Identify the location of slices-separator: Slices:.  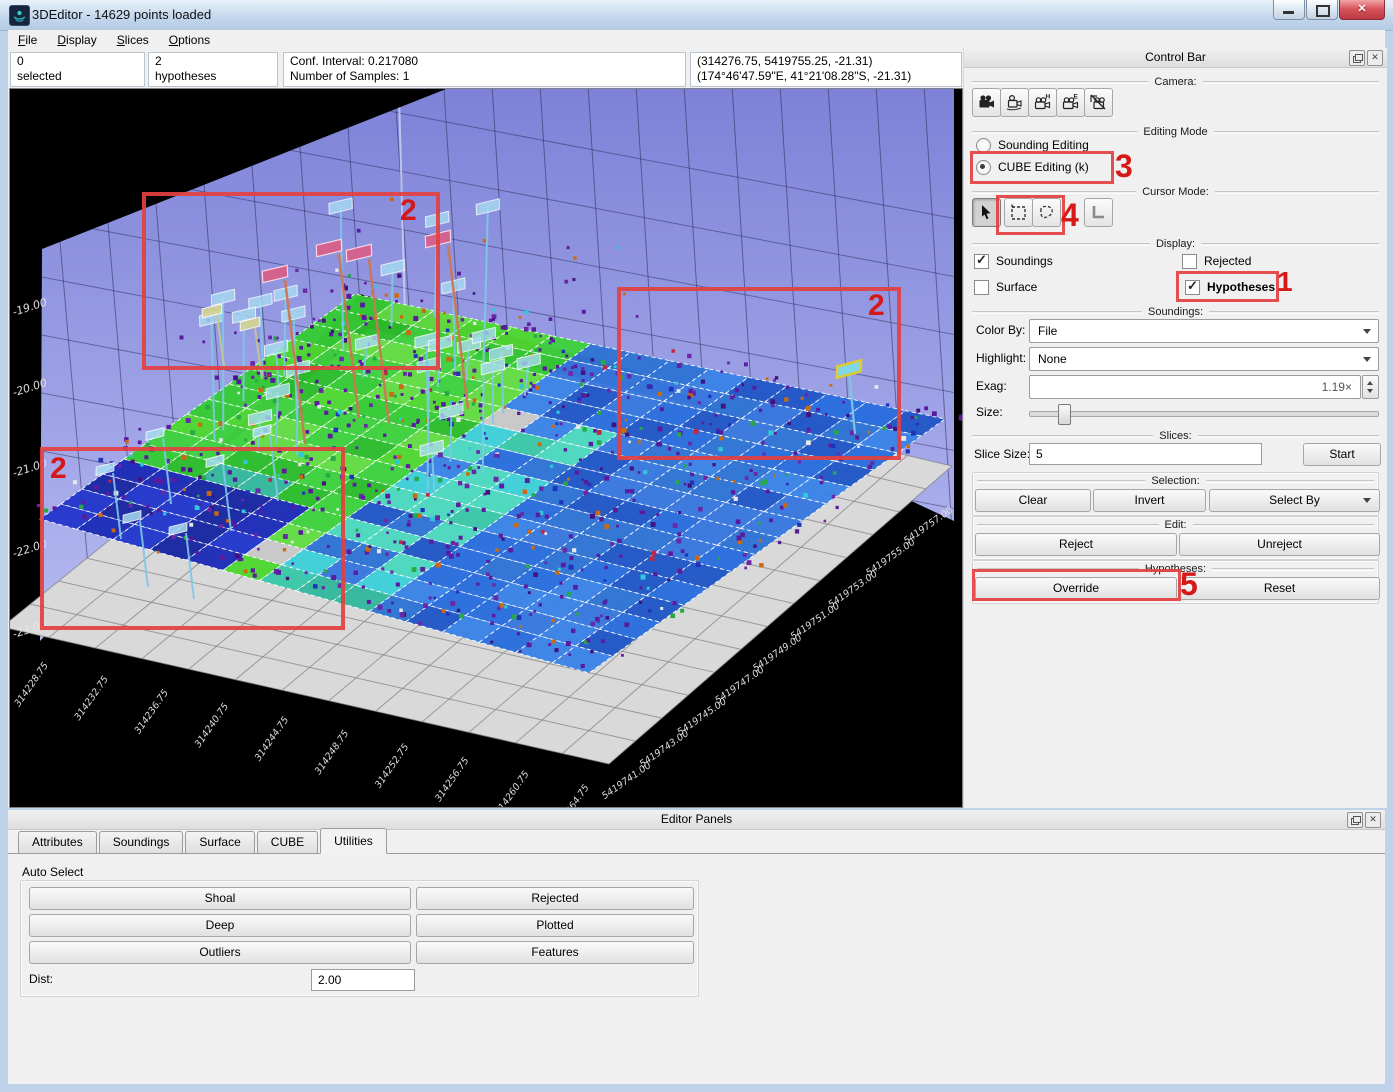
(1175, 436).